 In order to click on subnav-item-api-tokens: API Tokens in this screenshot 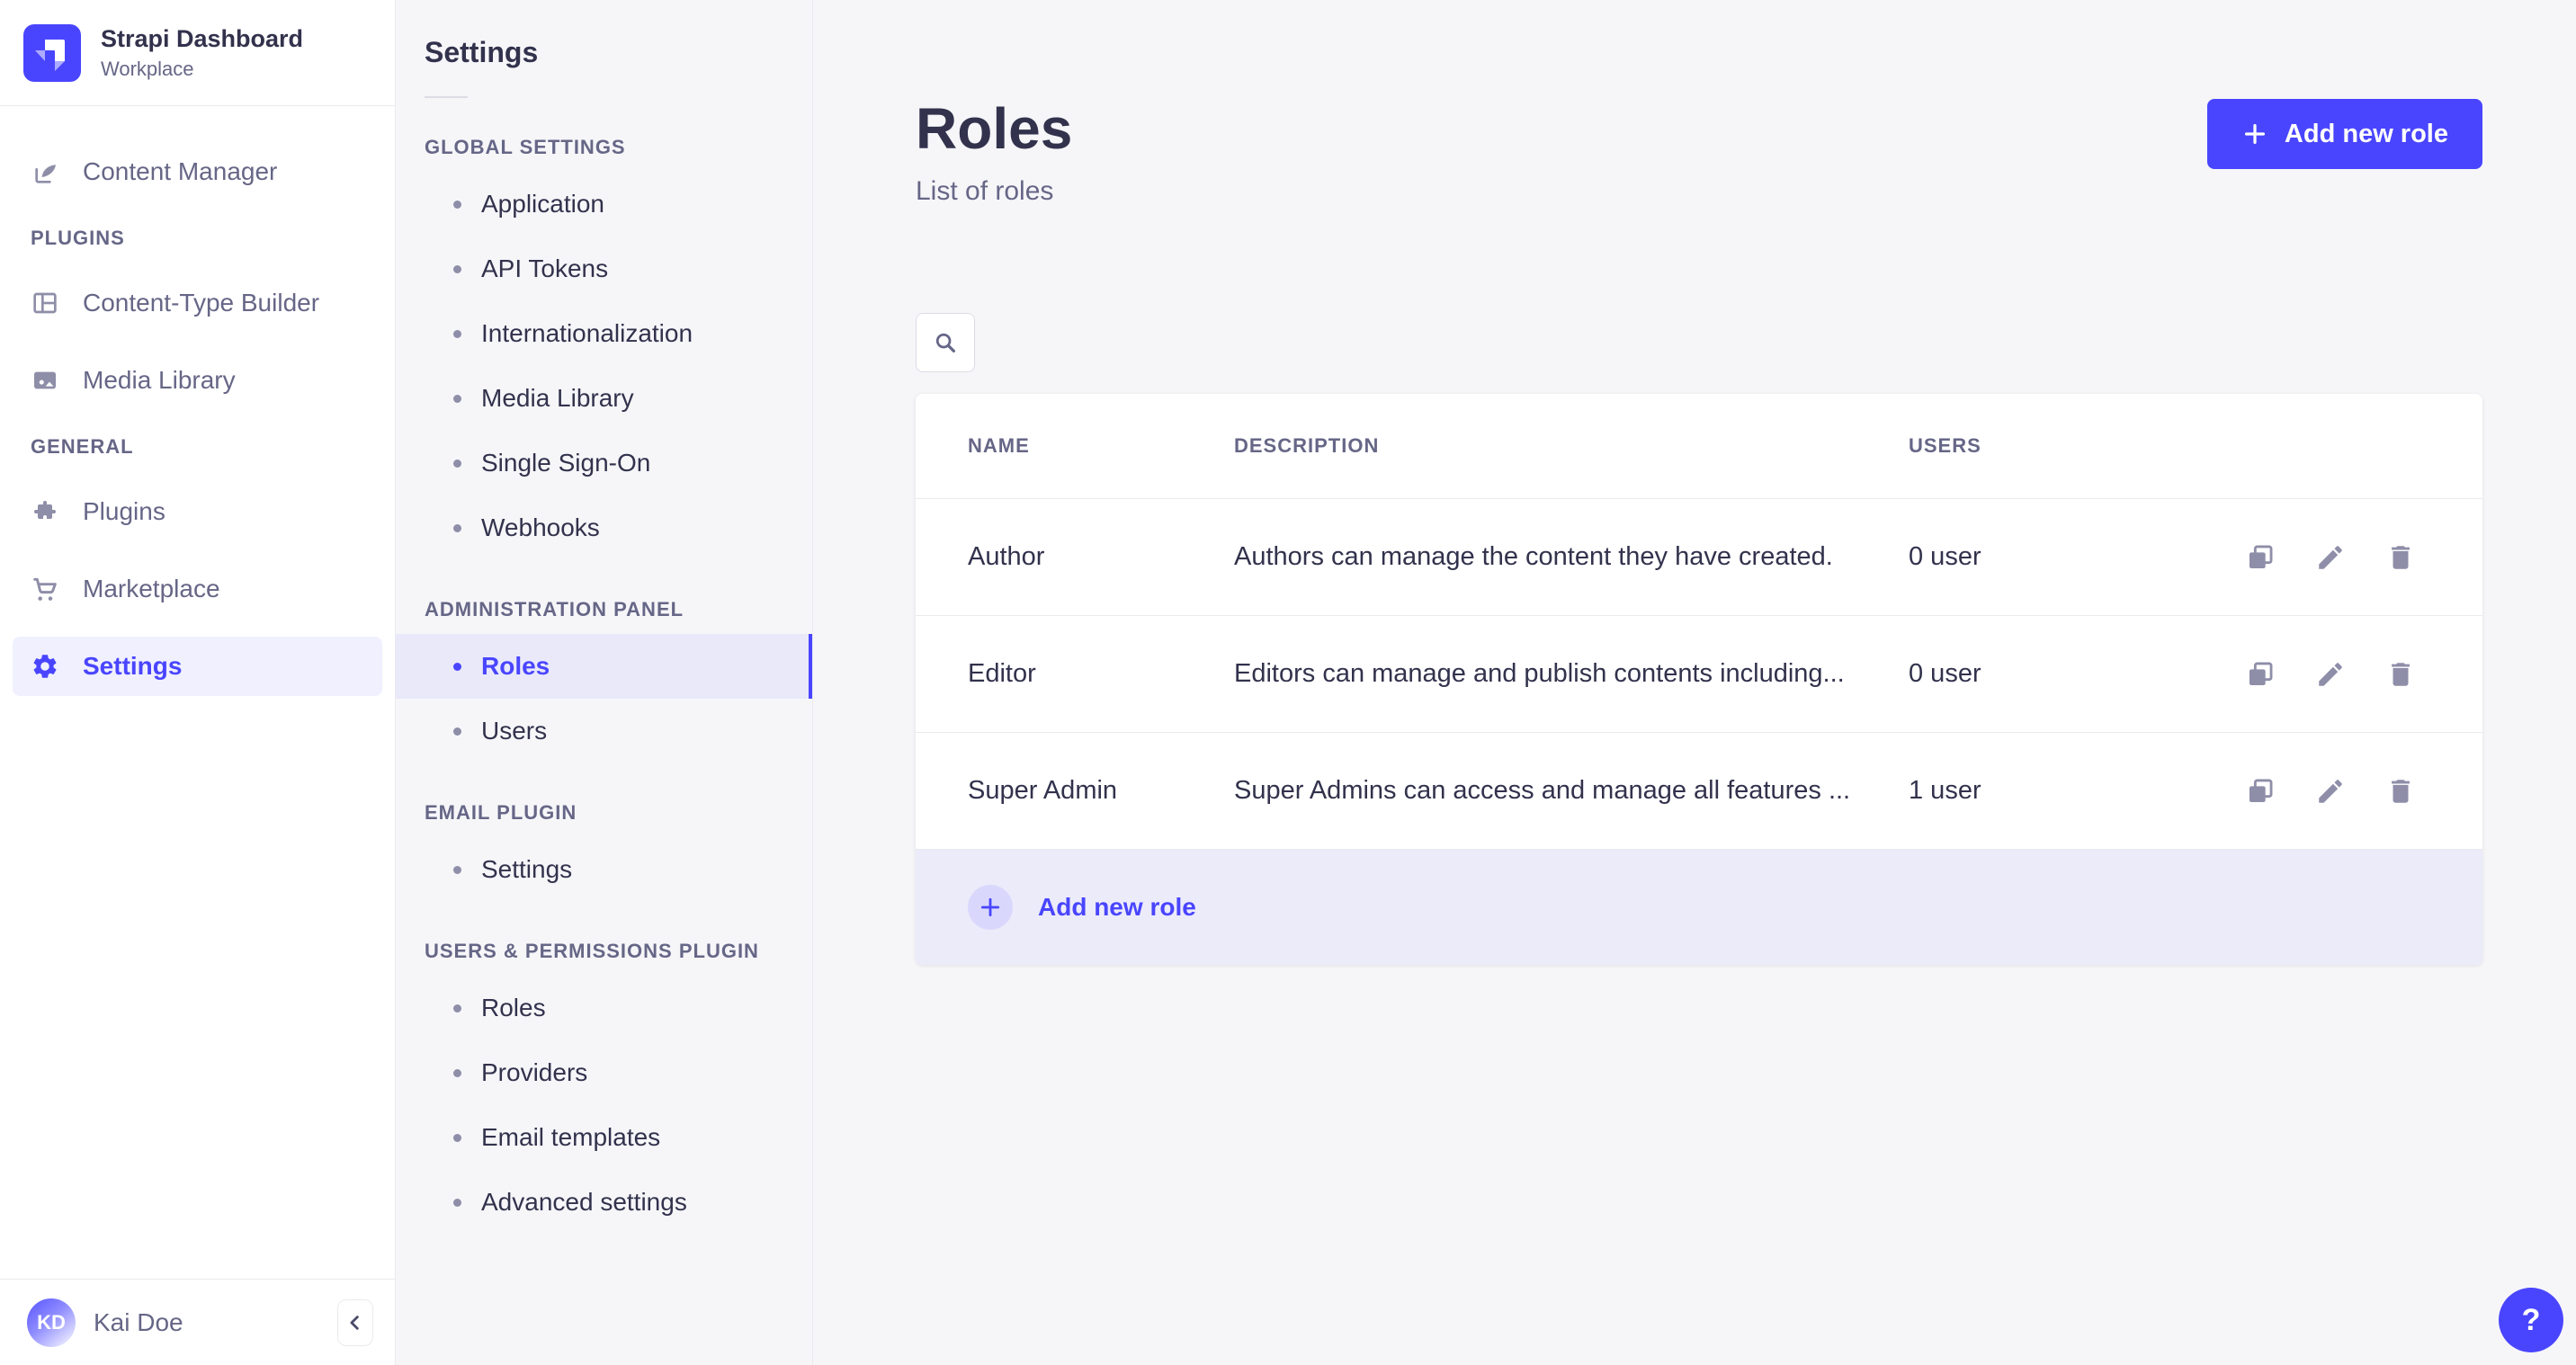, I will do `click(604, 269)`.